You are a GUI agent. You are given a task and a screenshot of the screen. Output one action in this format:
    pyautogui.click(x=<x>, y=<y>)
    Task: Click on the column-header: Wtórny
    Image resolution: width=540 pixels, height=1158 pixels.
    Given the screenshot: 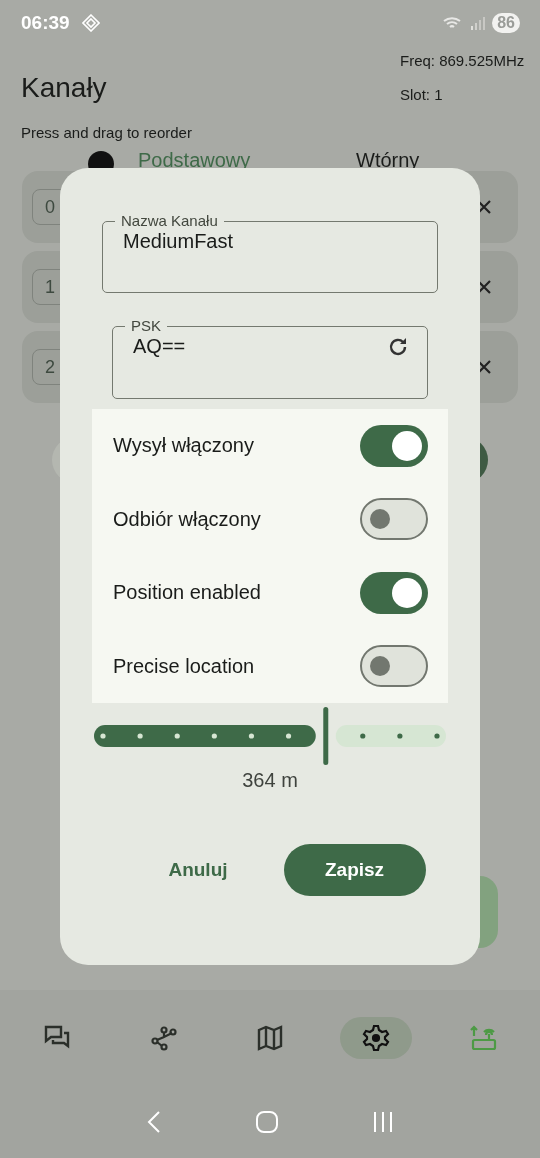 What is the action you would take?
    pyautogui.click(x=388, y=160)
    